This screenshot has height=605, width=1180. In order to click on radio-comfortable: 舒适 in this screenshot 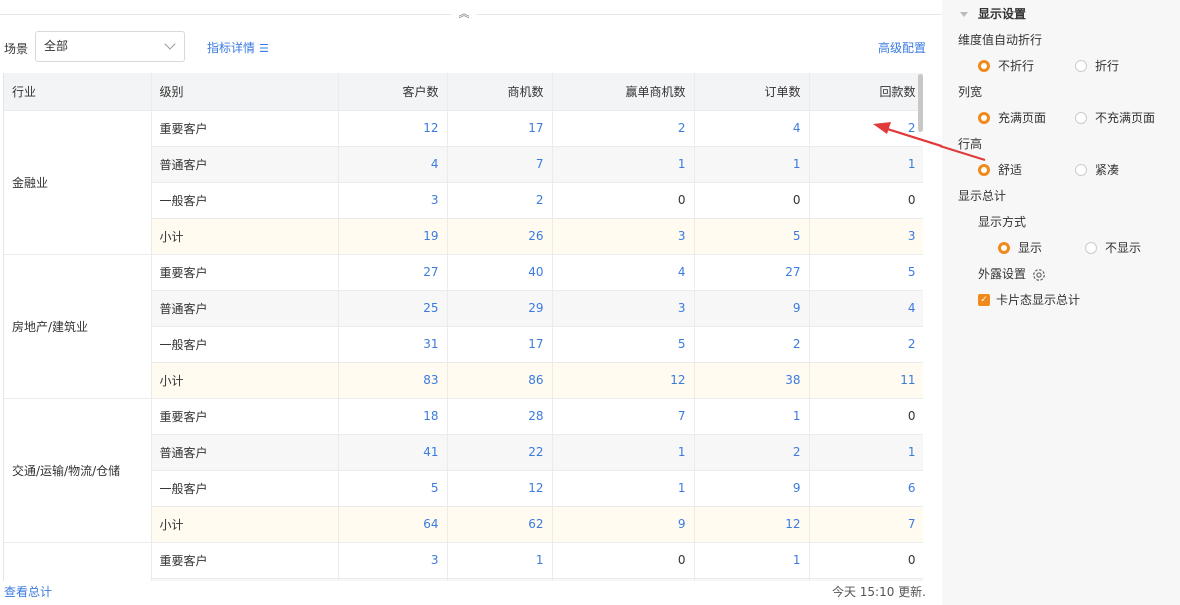, I will do `click(1000, 169)`.